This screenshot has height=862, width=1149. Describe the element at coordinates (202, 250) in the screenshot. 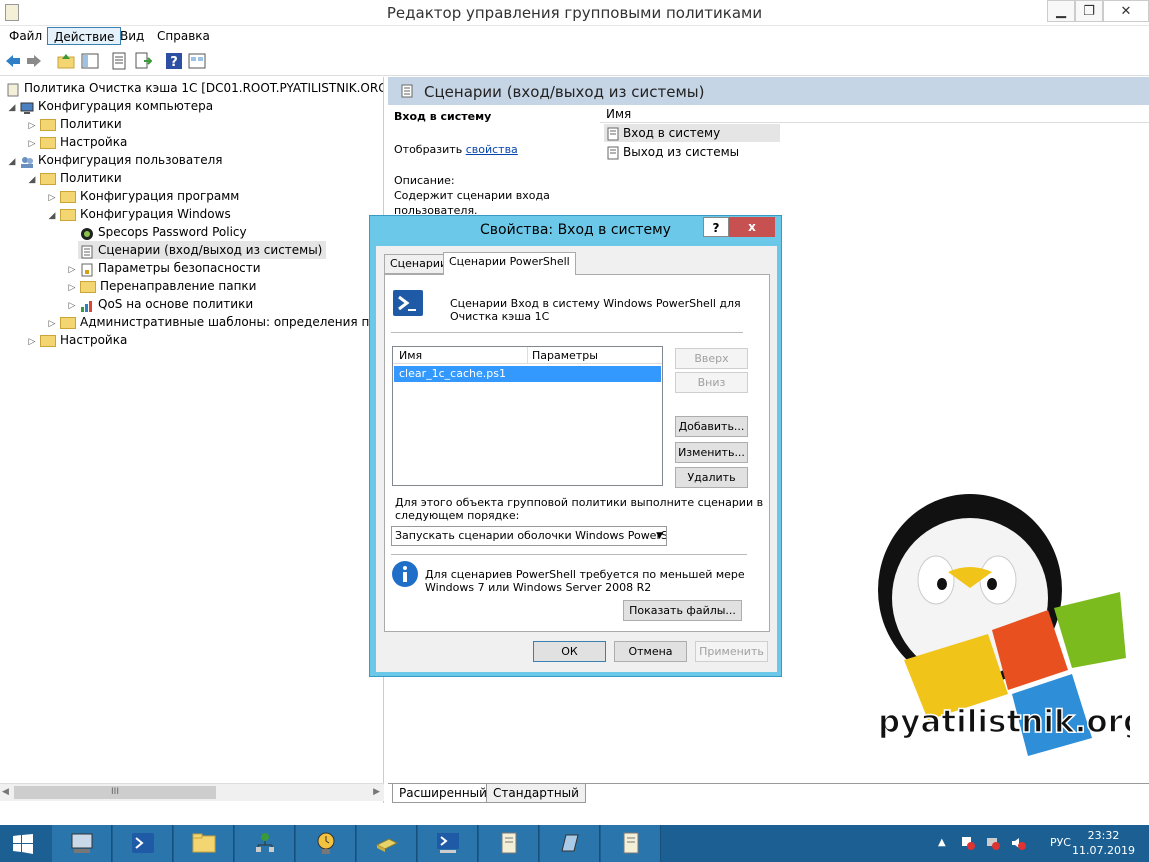

I see `tree-scripts: Сценарии (вход/выход из системы)` at that location.